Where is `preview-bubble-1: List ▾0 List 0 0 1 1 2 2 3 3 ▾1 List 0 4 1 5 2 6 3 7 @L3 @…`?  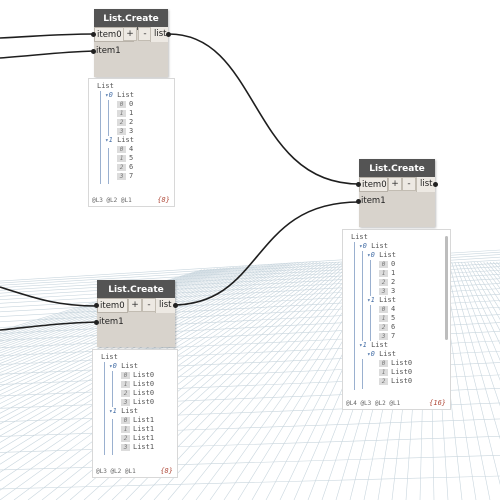
preview-bubble-1: List ▾0 List 0 0 1 1 2 2 3 3 ▾1 List 0 4 1 5 2 6 3 7 @L3 @… is located at coordinates (131, 142).